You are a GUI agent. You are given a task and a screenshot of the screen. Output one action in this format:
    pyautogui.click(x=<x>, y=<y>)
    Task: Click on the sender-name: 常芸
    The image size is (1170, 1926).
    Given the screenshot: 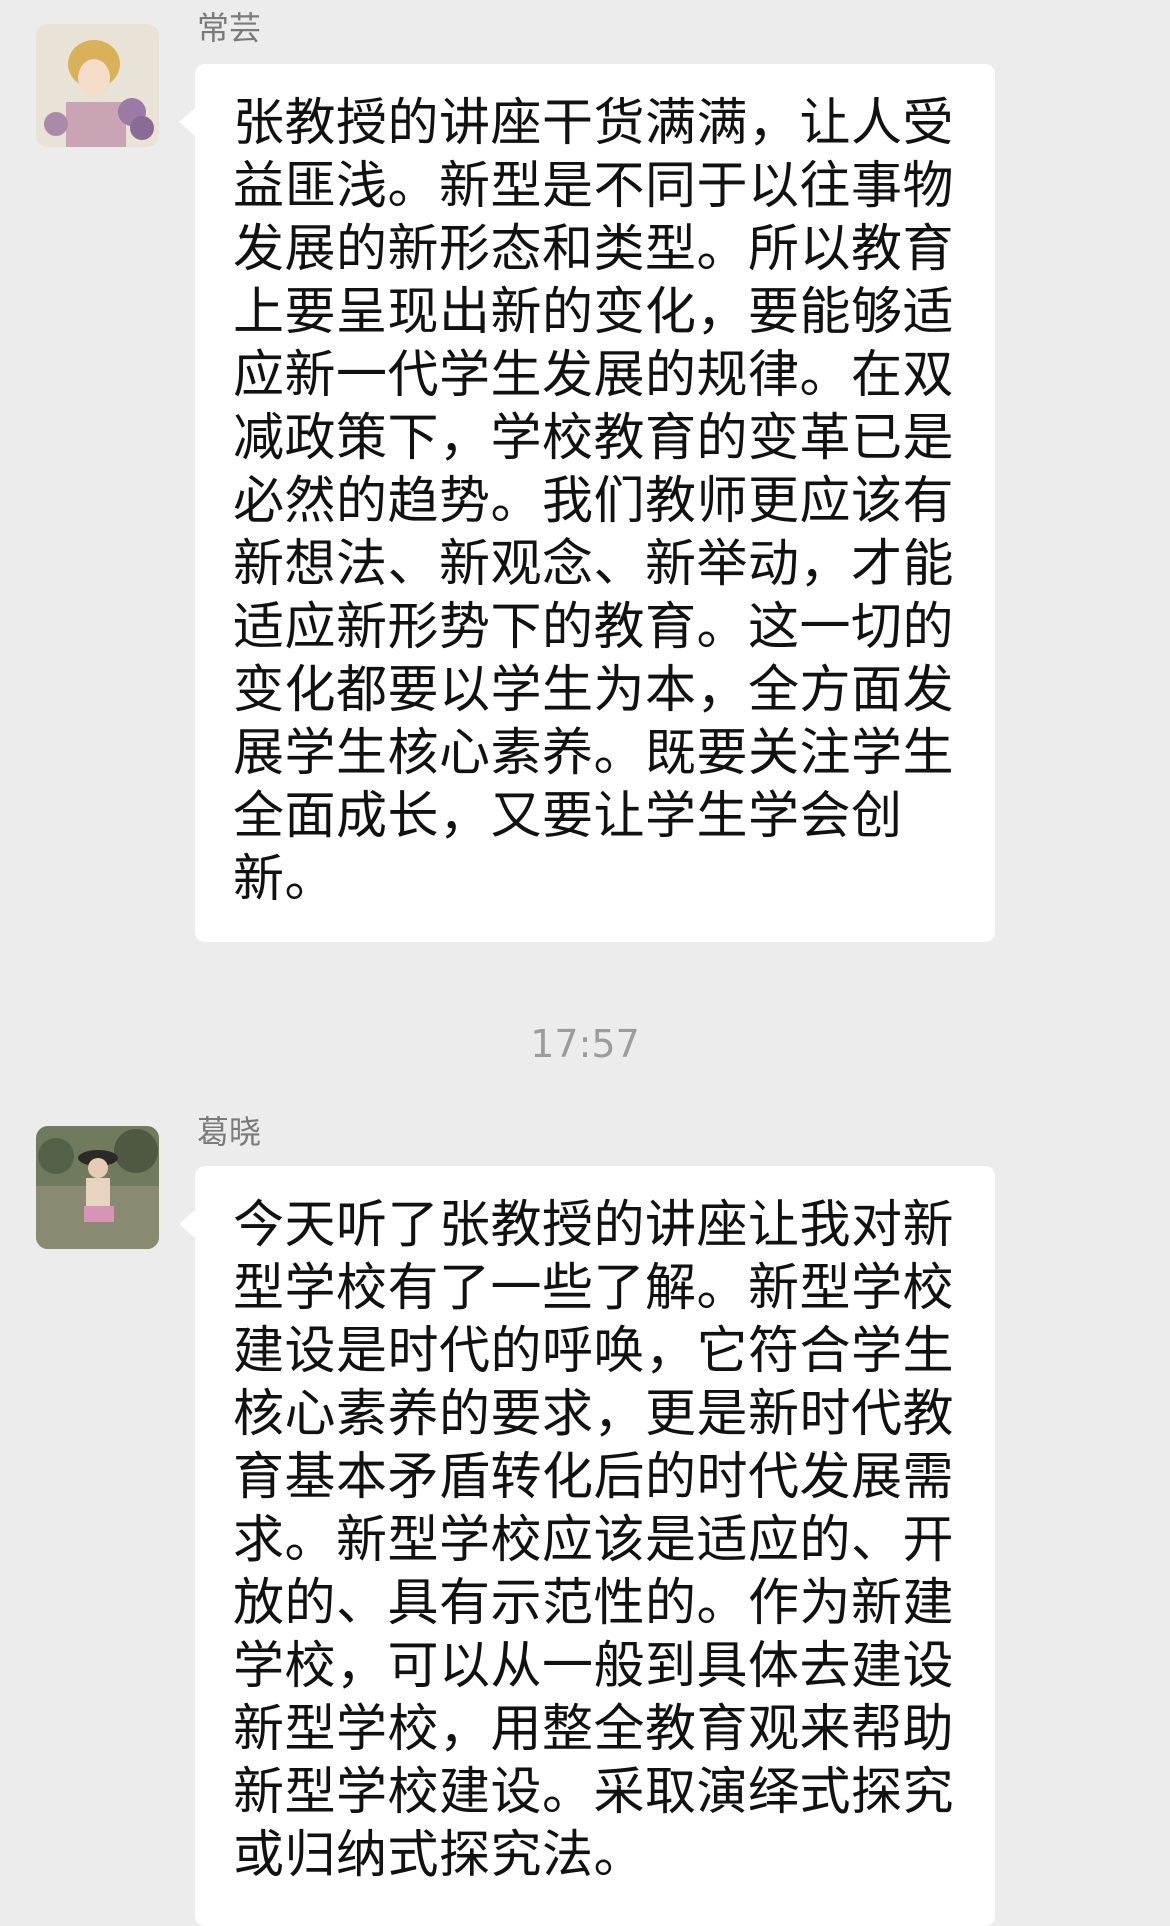 What is the action you would take?
    pyautogui.click(x=229, y=28)
    